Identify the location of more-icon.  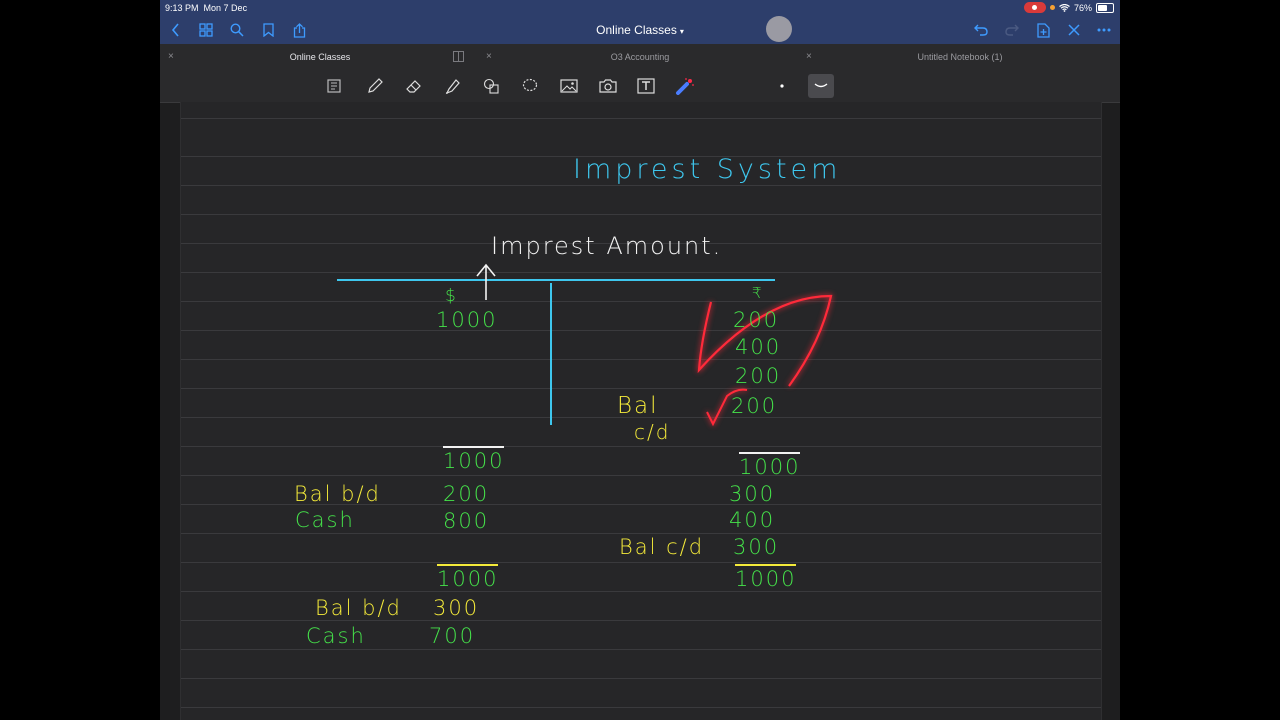
(1104, 30).